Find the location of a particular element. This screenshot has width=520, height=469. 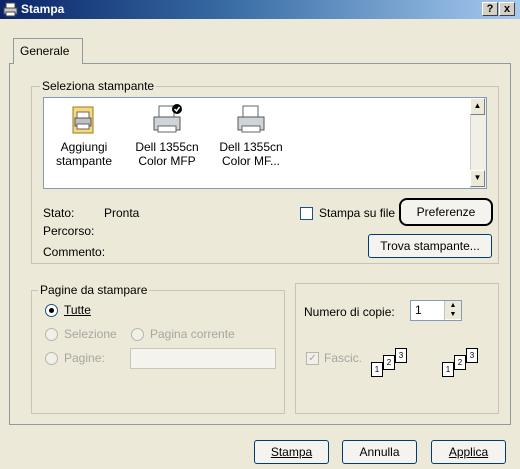

selection-radio is located at coordinates (51, 334).